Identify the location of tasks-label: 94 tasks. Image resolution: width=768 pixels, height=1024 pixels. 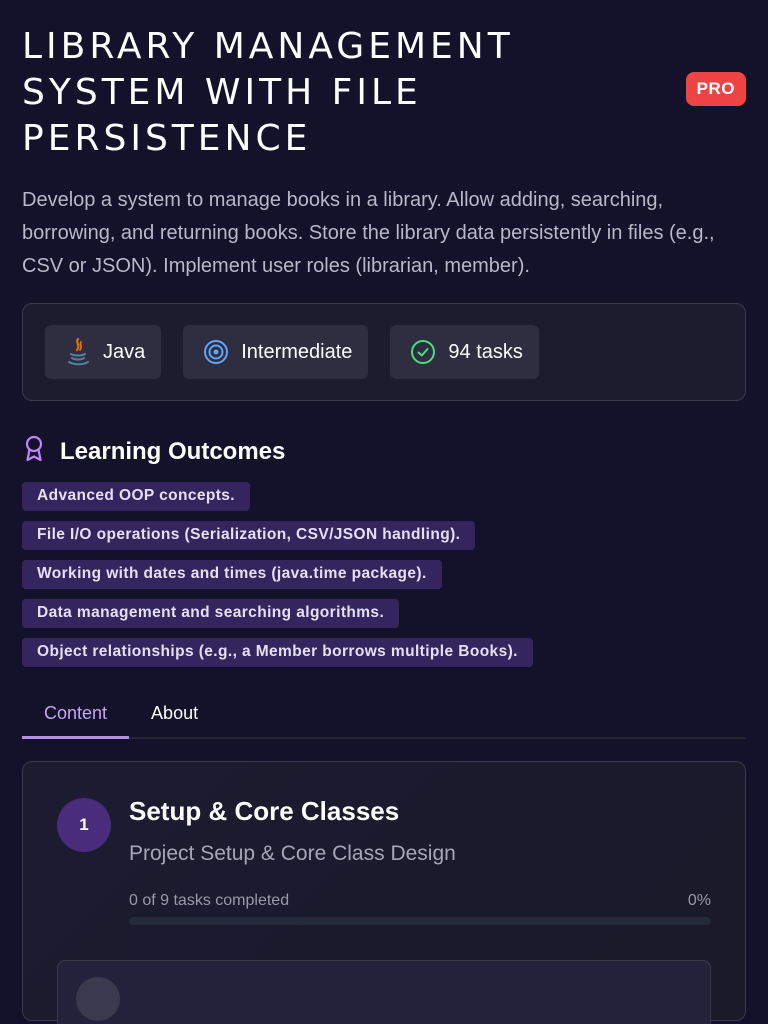
(485, 351).